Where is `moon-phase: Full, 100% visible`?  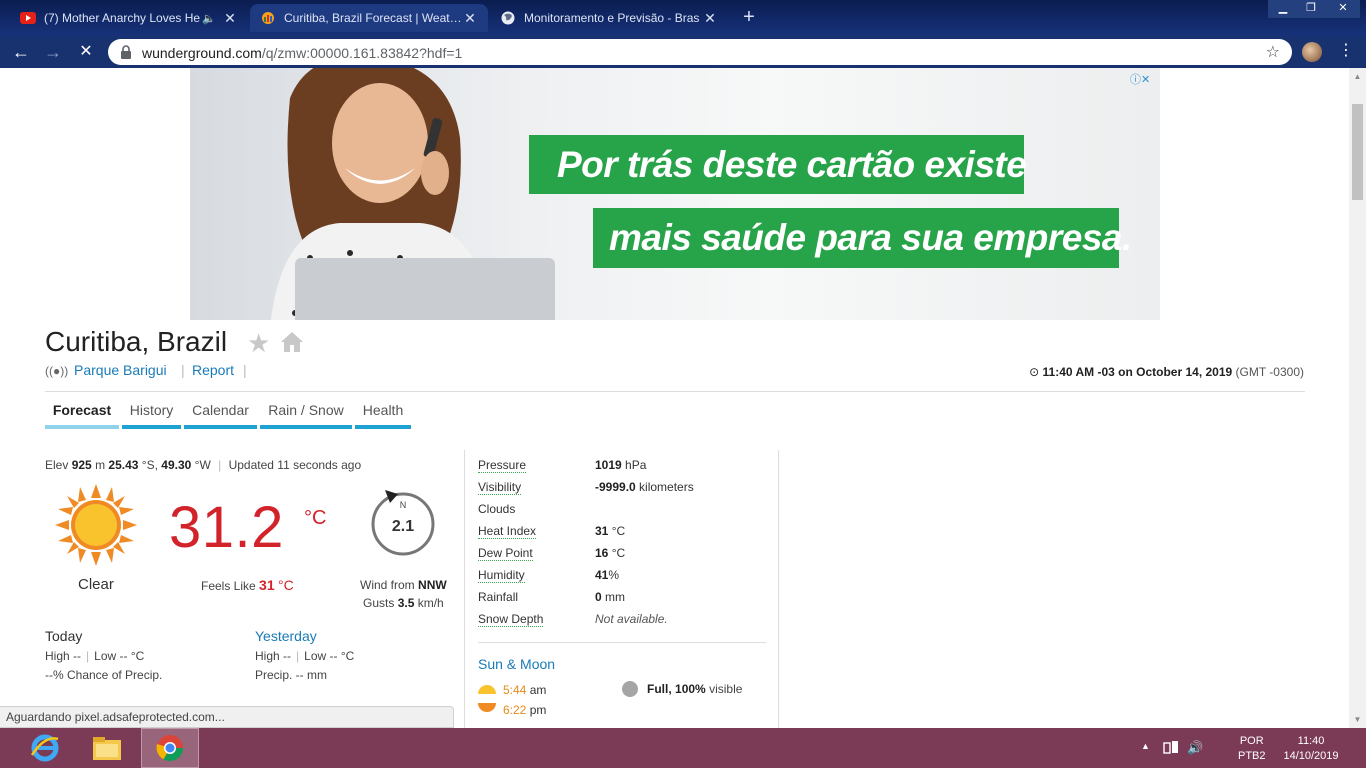 moon-phase: Full, 100% visible is located at coordinates (695, 689).